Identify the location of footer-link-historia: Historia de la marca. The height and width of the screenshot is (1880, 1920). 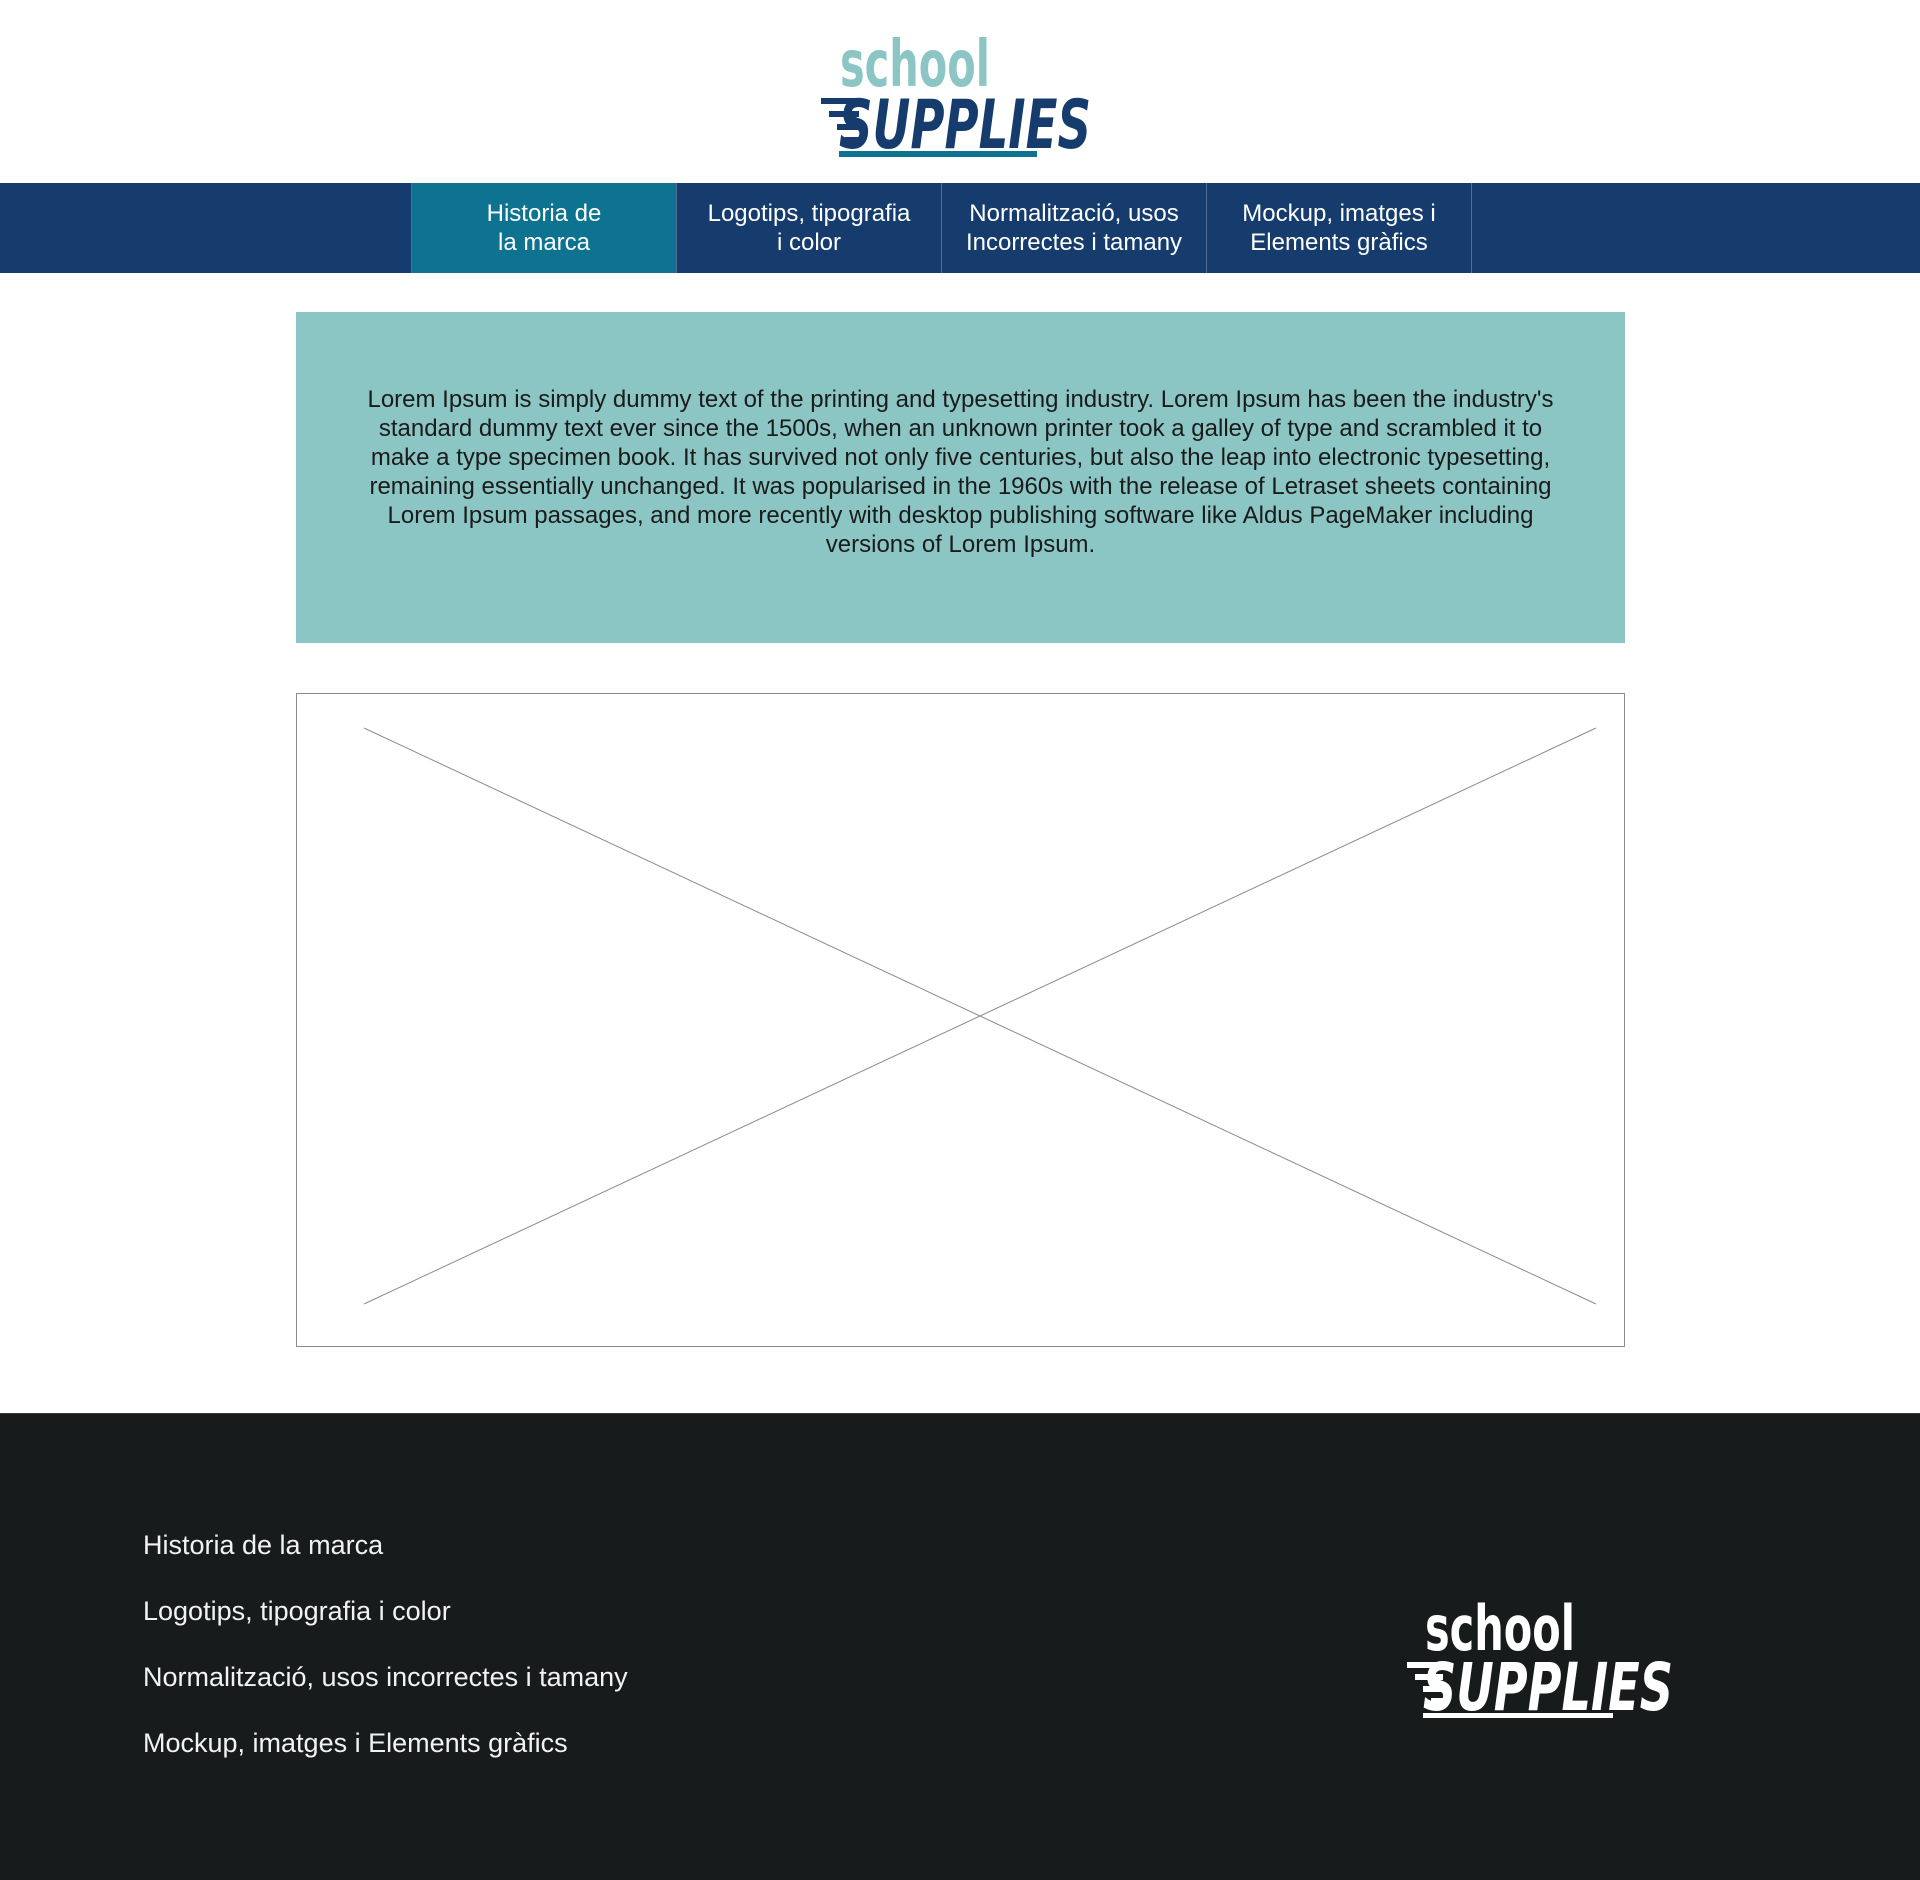
(385, 1545).